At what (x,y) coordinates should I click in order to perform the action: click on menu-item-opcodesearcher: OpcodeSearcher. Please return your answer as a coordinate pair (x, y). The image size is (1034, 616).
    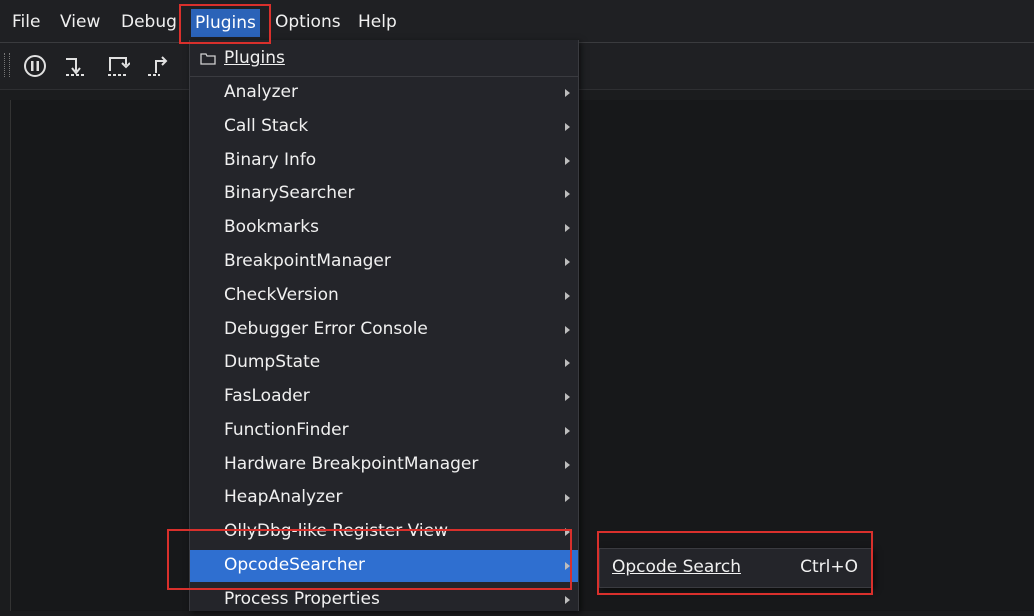
    Looking at the image, I should click on (384, 566).